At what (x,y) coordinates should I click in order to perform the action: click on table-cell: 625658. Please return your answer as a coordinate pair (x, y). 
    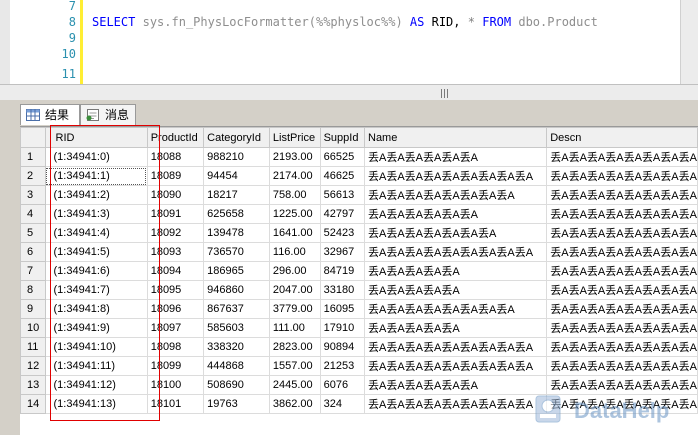
    Looking at the image, I should click on (236, 214).